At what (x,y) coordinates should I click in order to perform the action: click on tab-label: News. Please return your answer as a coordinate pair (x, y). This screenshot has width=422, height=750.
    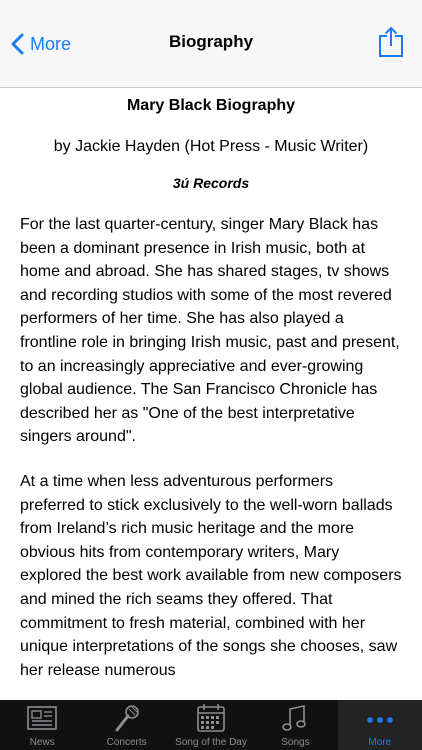
    Looking at the image, I should click on (42, 742).